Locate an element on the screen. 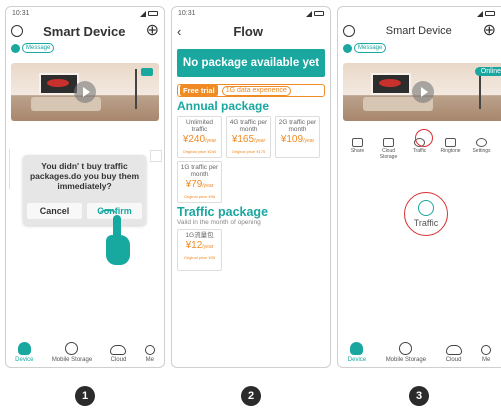 This screenshot has width=501, height=412. cloud-storage-button: Cloud Storage is located at coordinates (389, 149).